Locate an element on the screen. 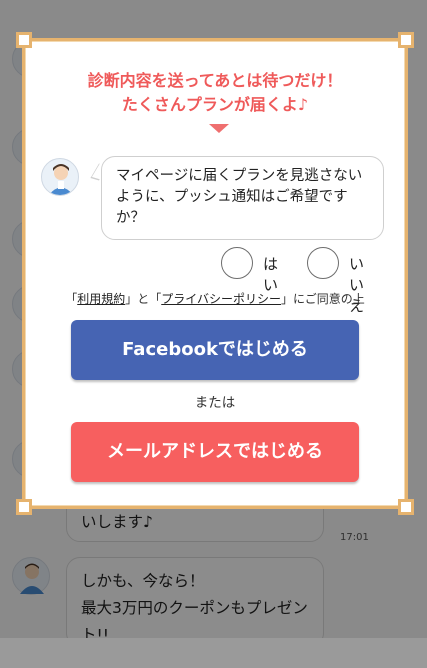 The width and height of the screenshot is (427, 668). person-icon is located at coordinates (61, 179).